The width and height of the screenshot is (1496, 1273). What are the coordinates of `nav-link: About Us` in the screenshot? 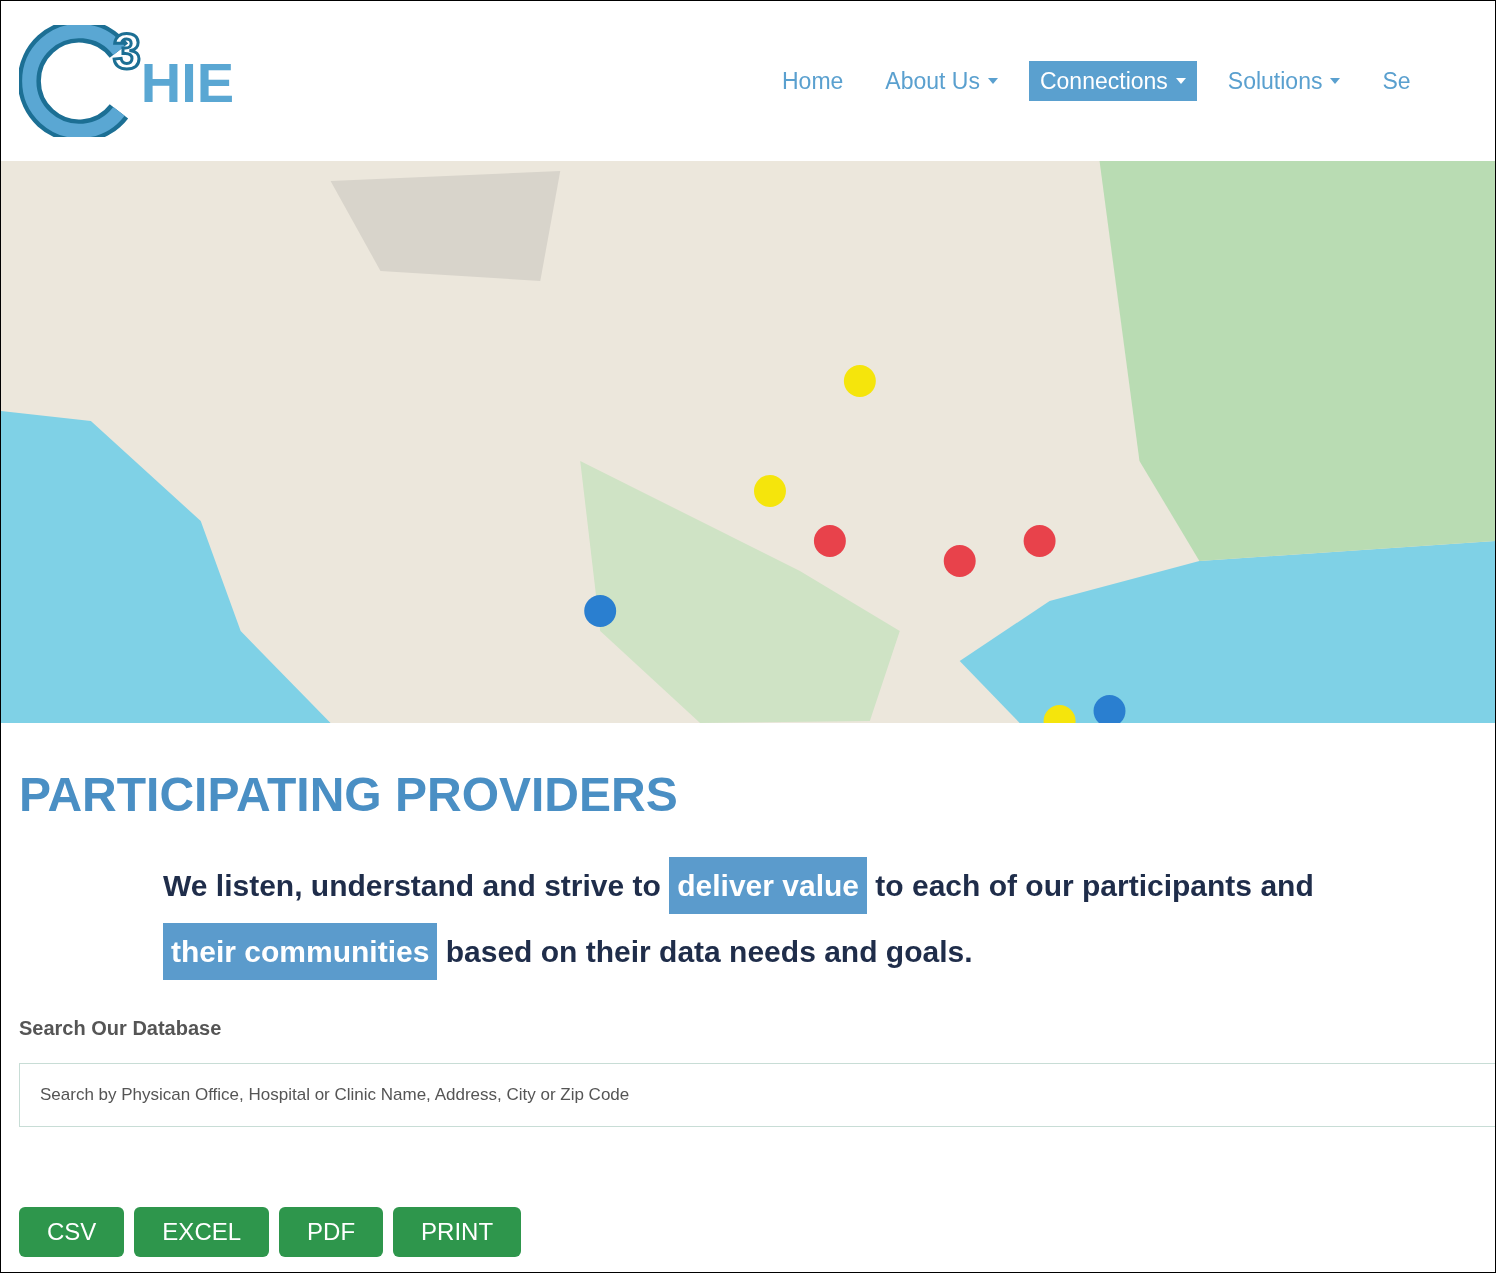 It's located at (941, 81).